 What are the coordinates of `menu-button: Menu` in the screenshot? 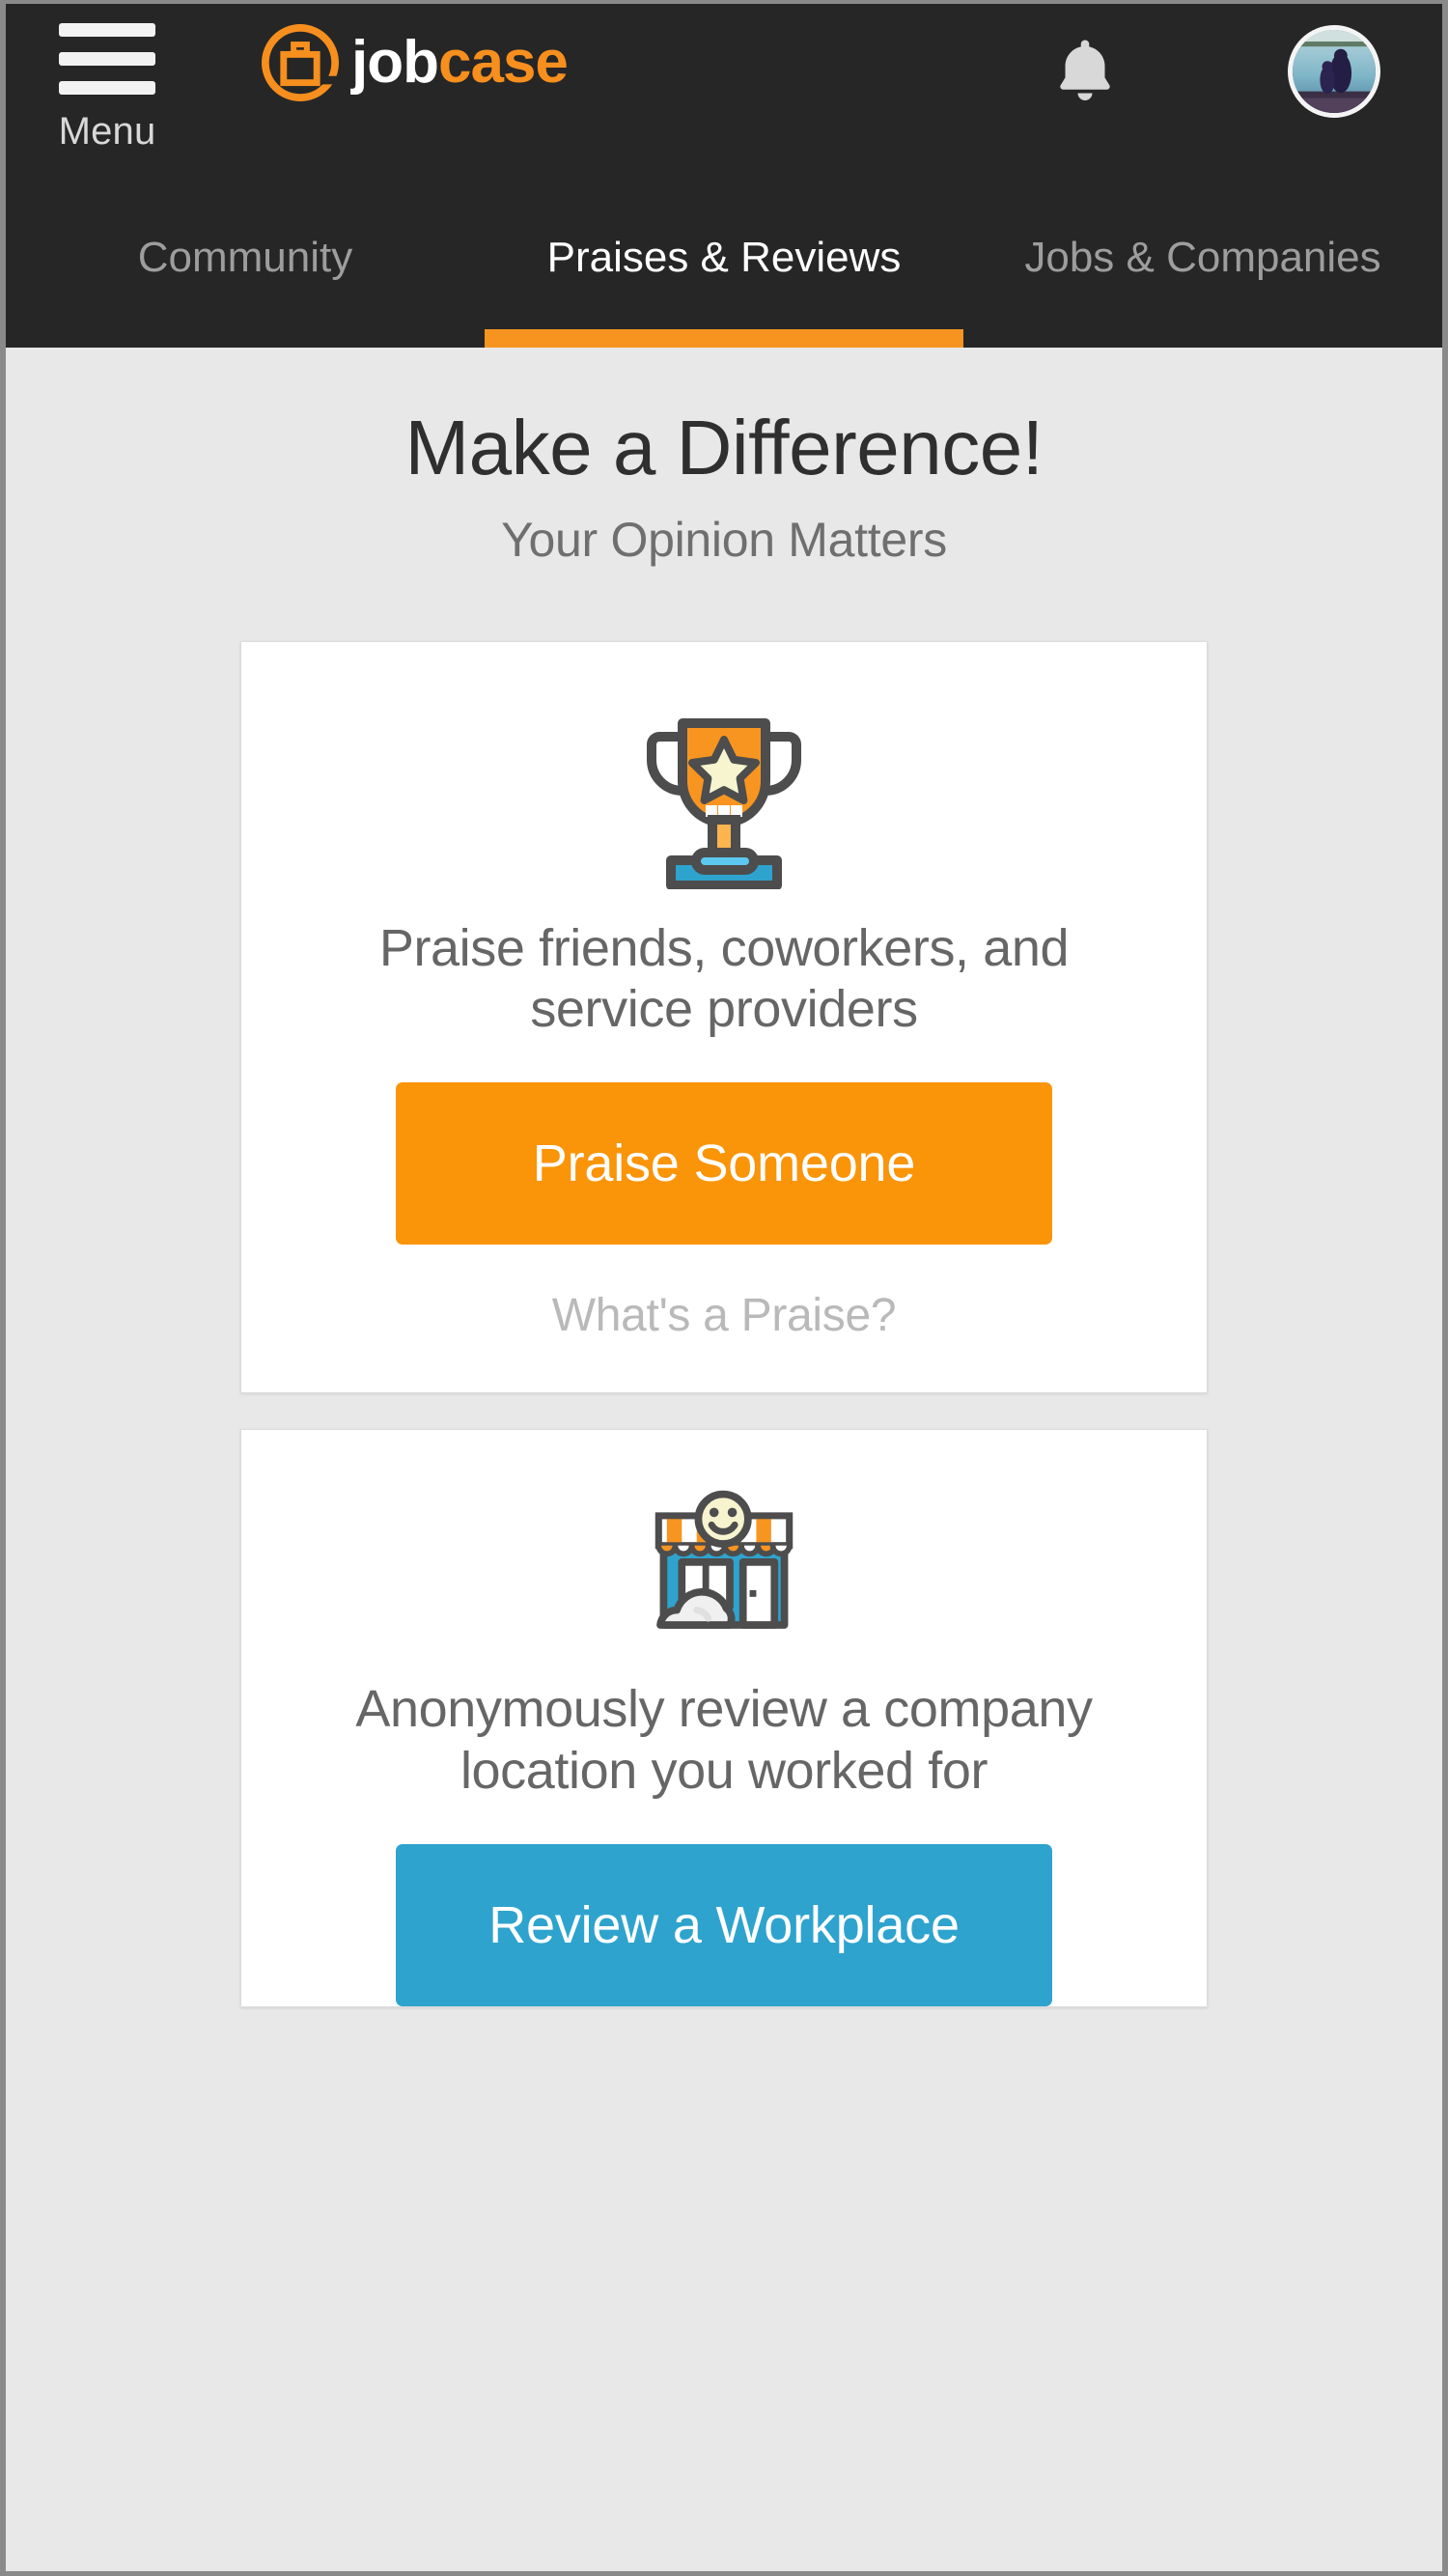 It's located at (107, 85).